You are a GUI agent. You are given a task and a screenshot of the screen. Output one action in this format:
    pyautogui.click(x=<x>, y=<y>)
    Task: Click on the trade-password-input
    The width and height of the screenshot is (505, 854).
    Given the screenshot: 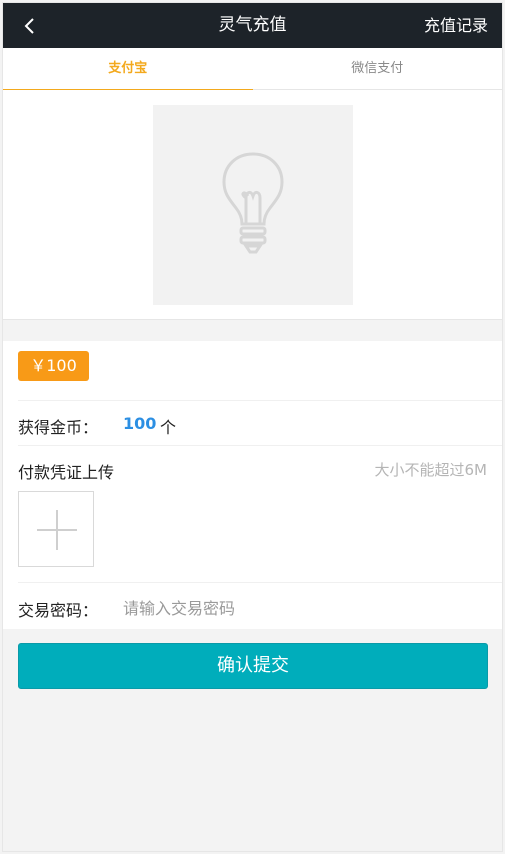 What is the action you would take?
    pyautogui.click(x=293, y=608)
    